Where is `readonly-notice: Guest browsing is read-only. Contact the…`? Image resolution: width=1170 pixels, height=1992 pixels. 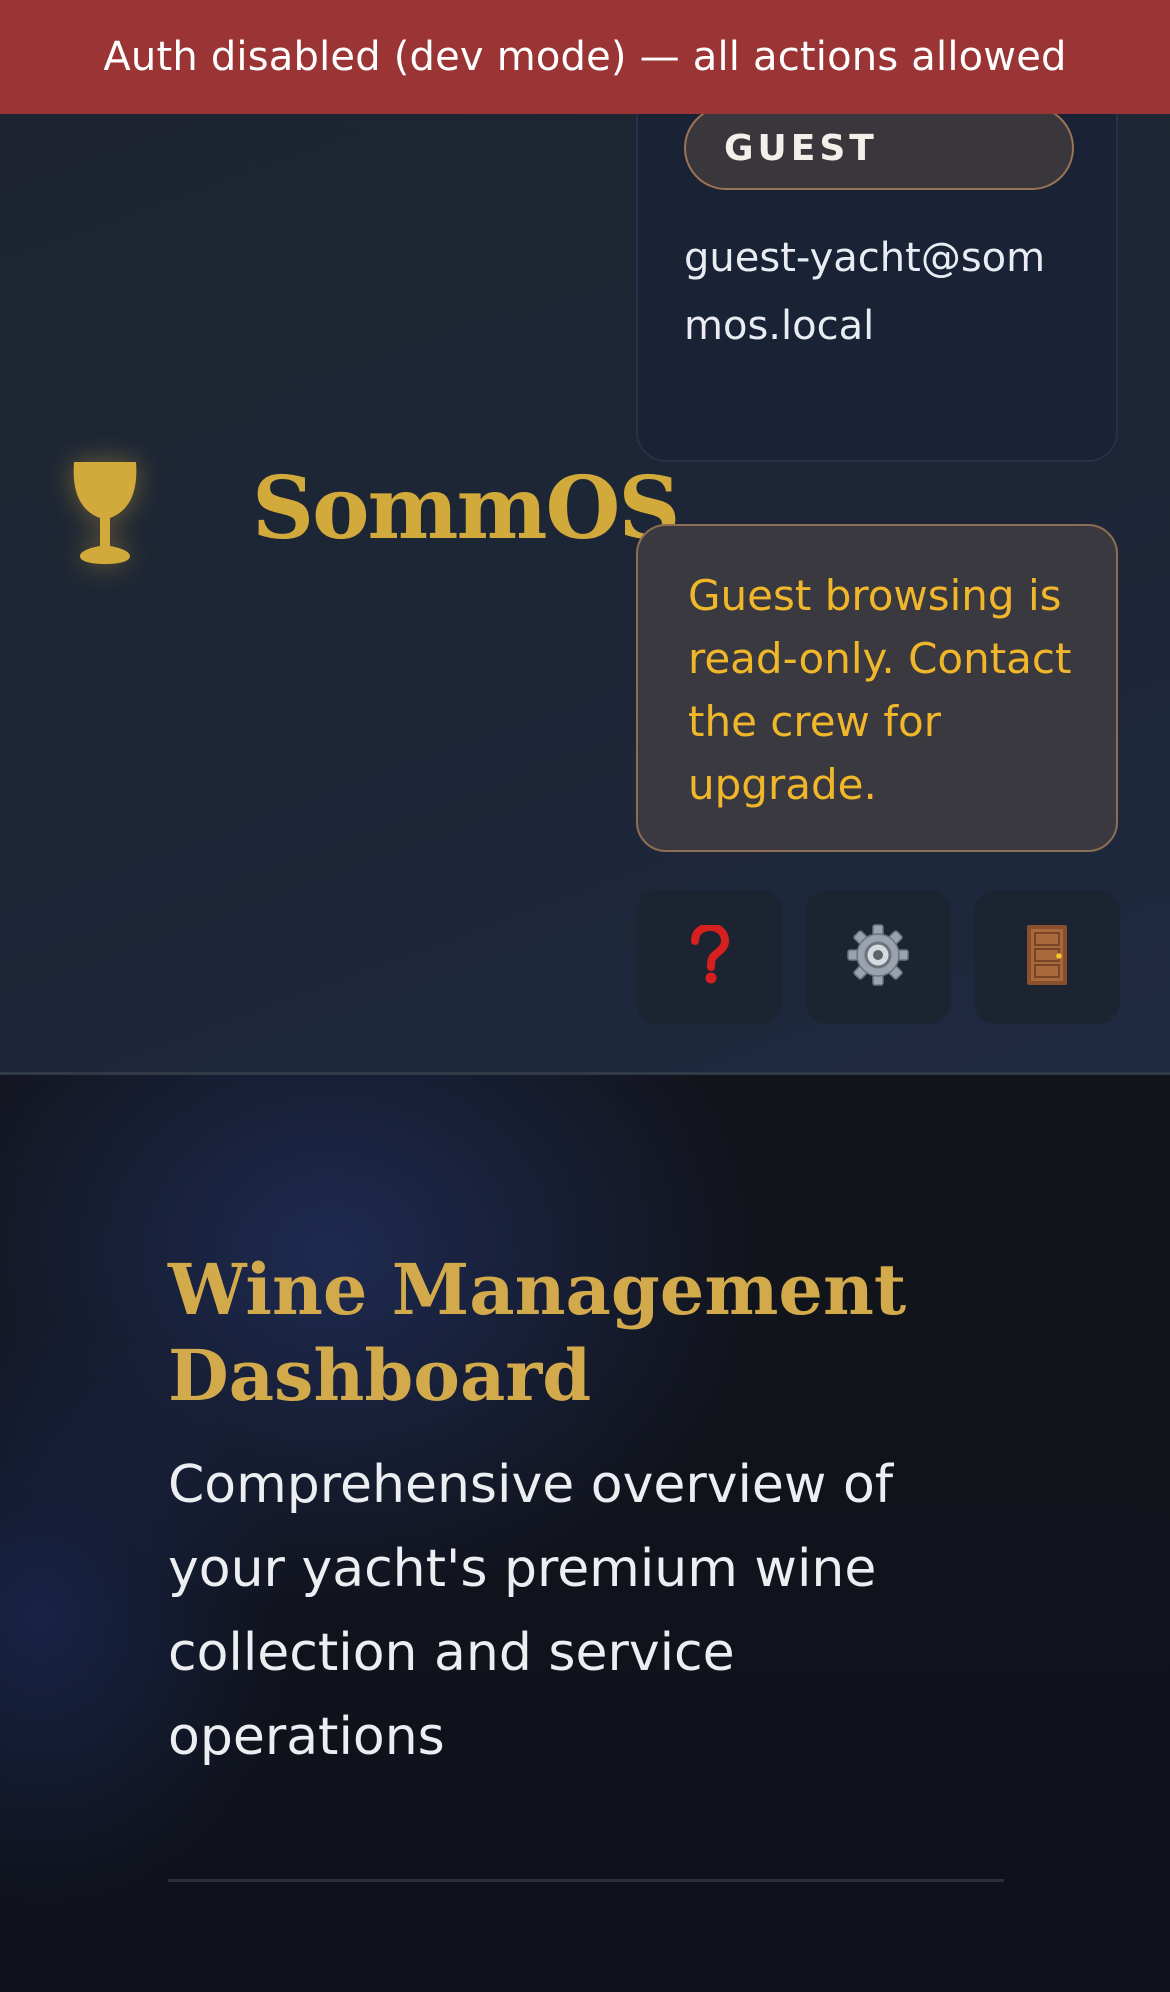
readonly-notice: Guest browsing is read-only. Contact the… is located at coordinates (877, 688).